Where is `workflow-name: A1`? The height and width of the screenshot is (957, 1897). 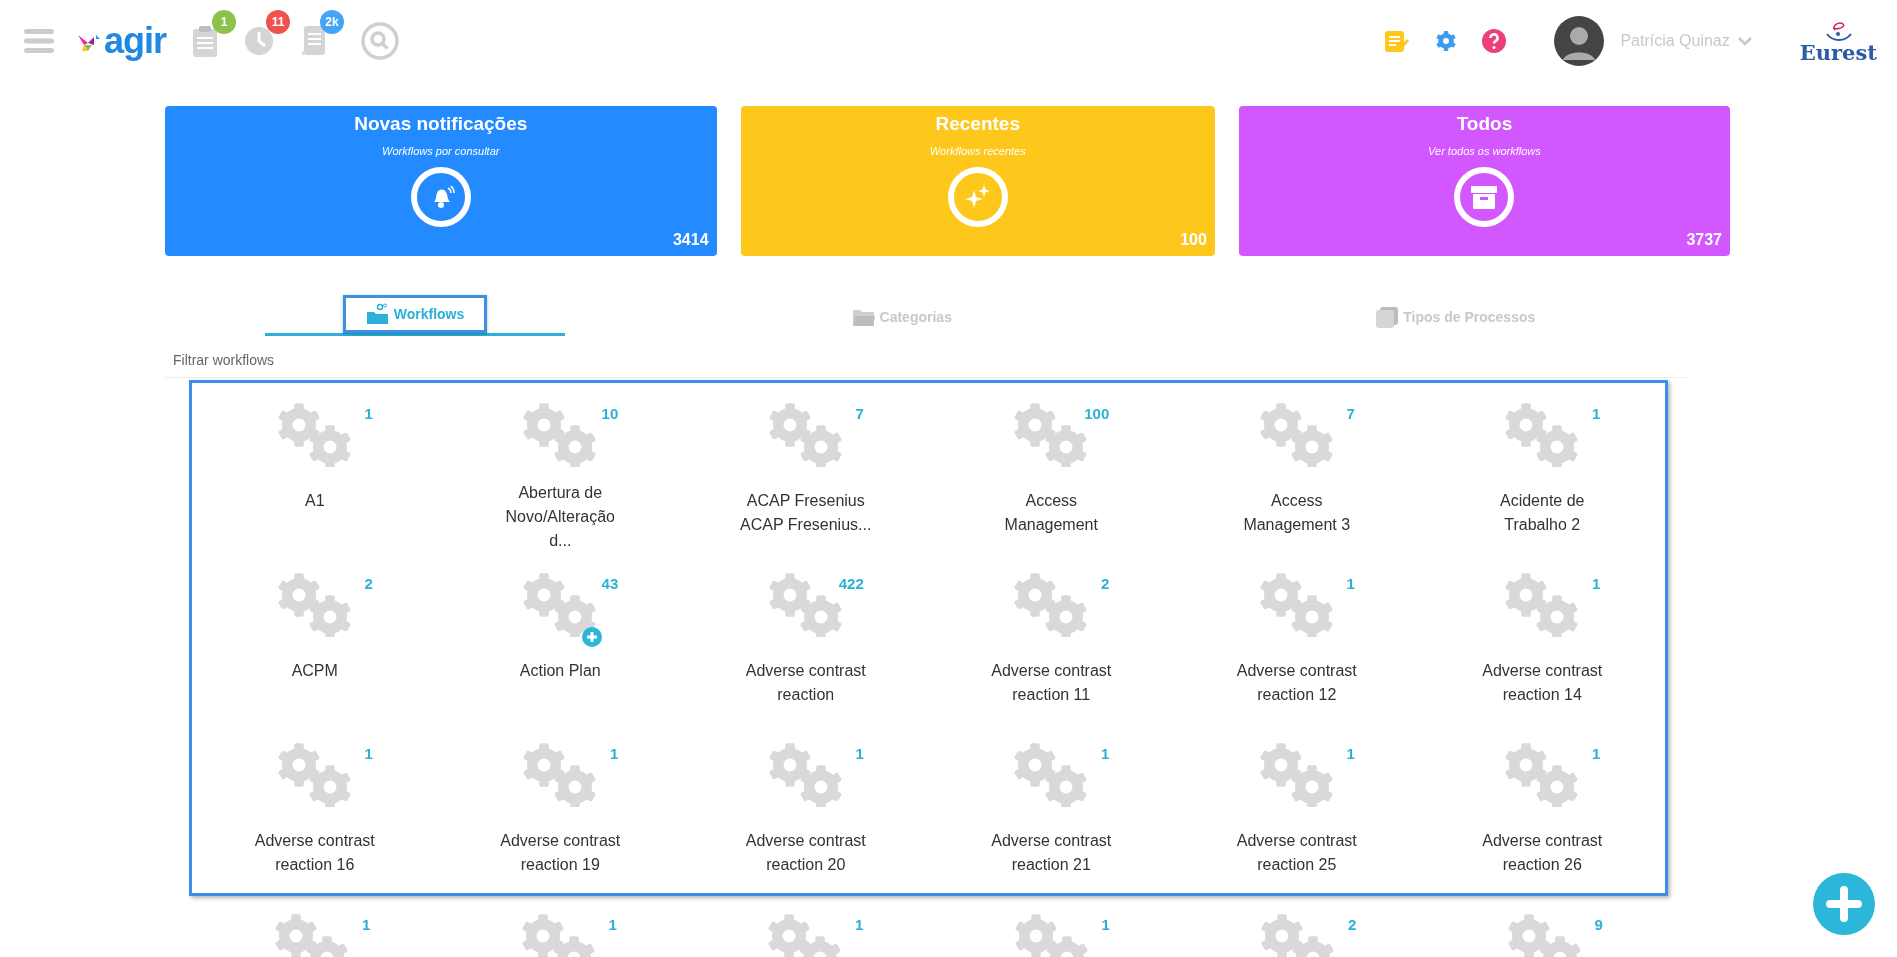 workflow-name: A1 is located at coordinates (314, 501).